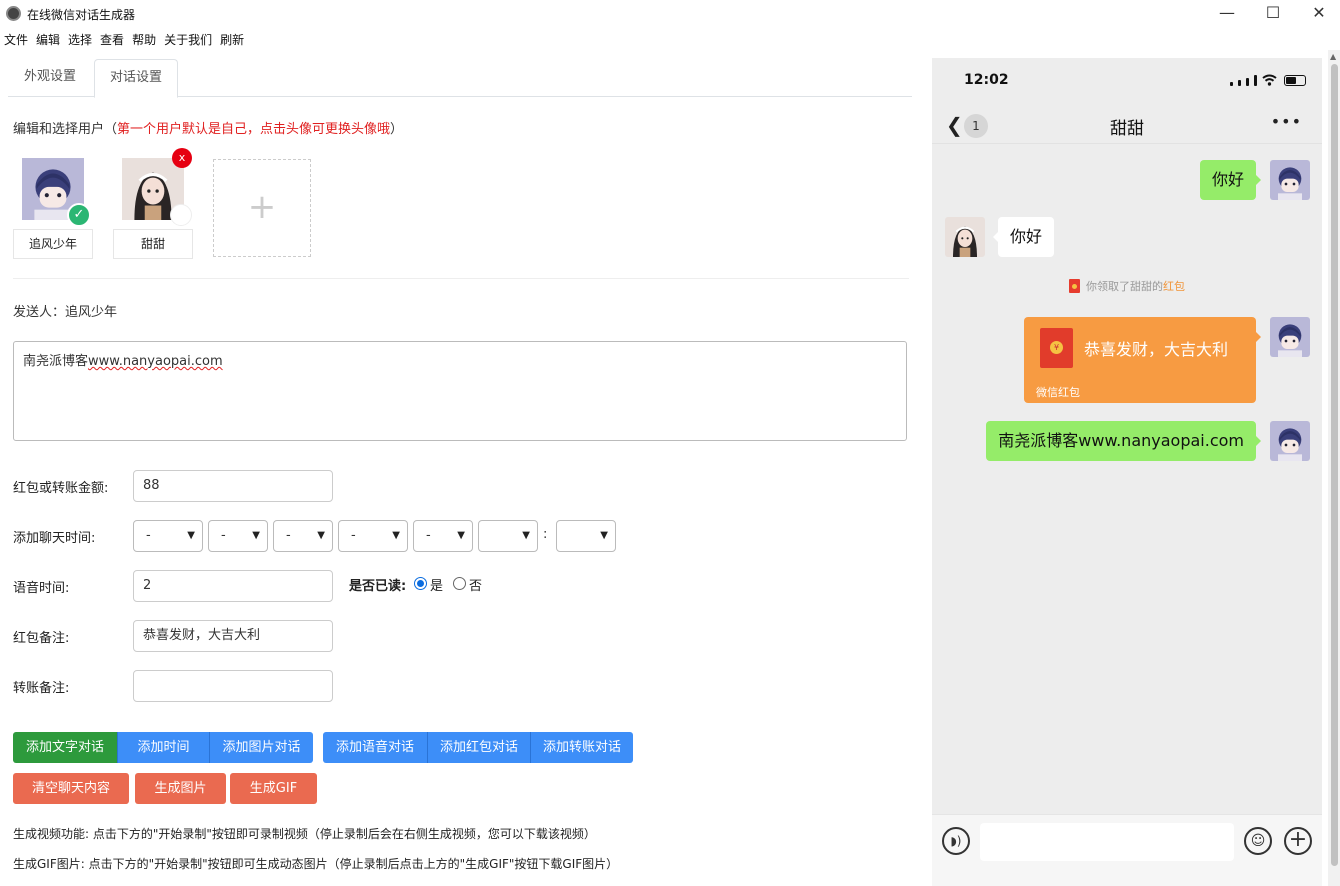 The height and width of the screenshot is (886, 1340). What do you see at coordinates (1174, 286) in the screenshot?
I see `system-link: 红包` at bounding box center [1174, 286].